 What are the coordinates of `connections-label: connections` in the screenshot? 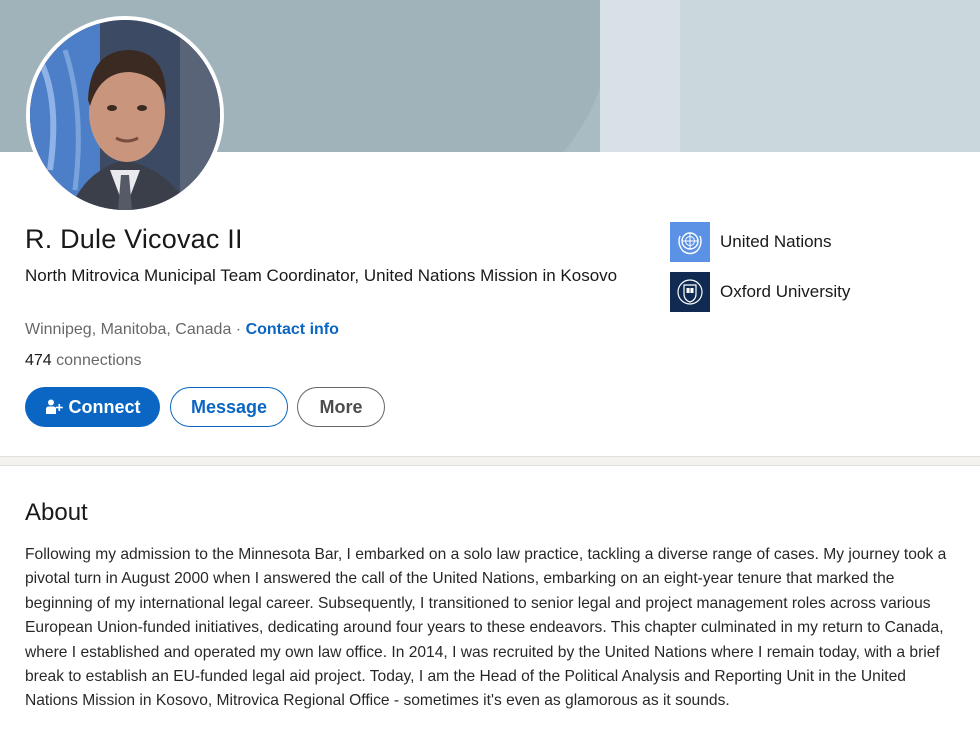 It's located at (96, 360).